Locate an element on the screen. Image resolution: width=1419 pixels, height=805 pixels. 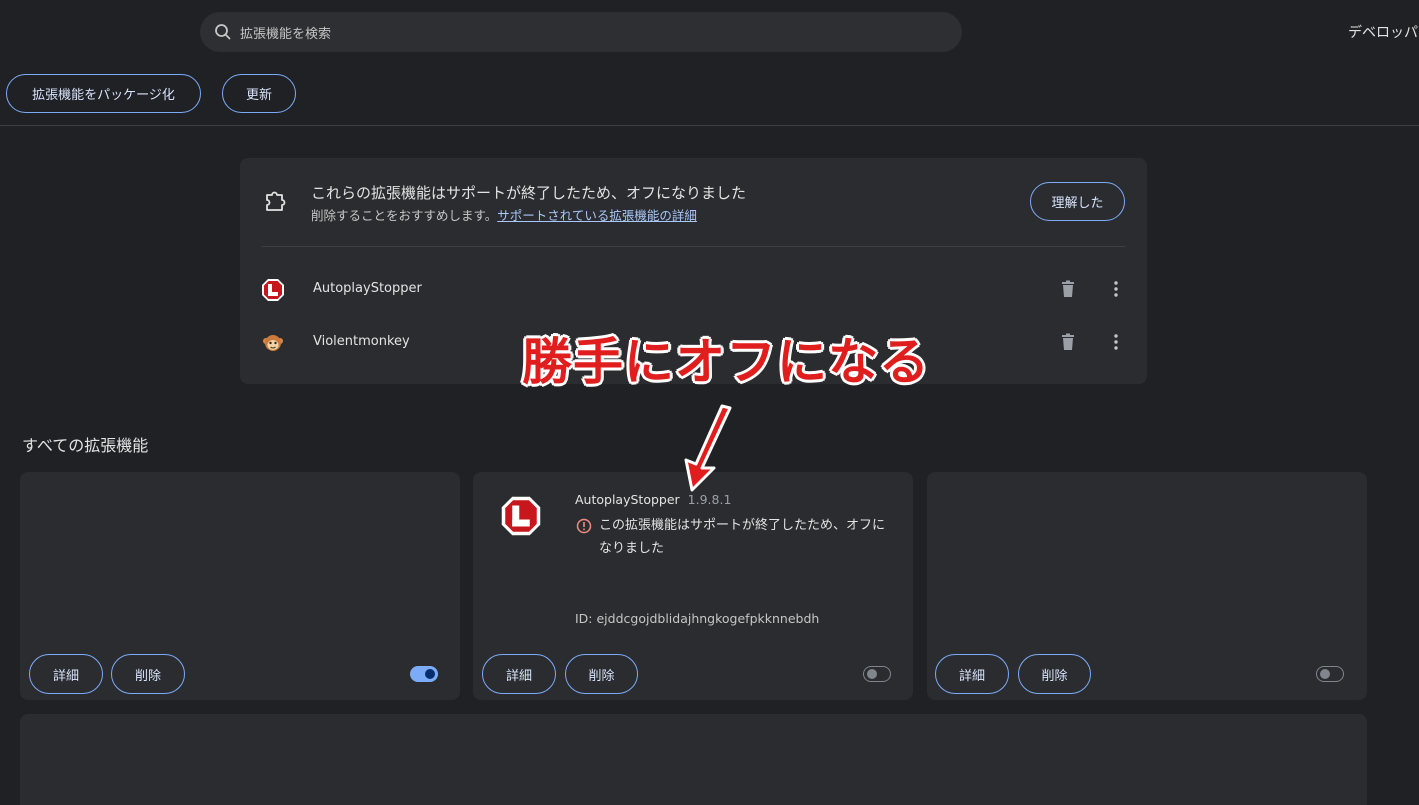
extension-id: ID: ejddcgojdblidajhngkogefpkknnebdh is located at coordinates (697, 618).